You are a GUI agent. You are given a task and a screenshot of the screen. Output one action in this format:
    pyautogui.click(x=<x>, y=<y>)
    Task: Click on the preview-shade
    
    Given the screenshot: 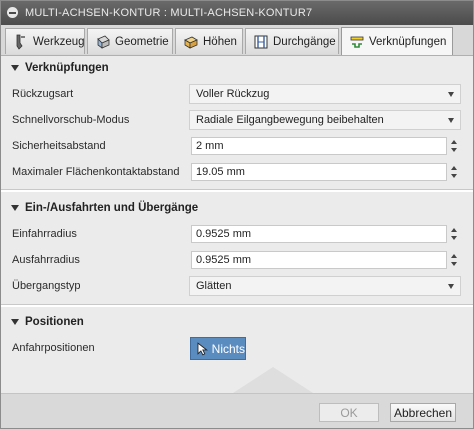 What is the action you would take?
    pyautogui.click(x=273, y=380)
    